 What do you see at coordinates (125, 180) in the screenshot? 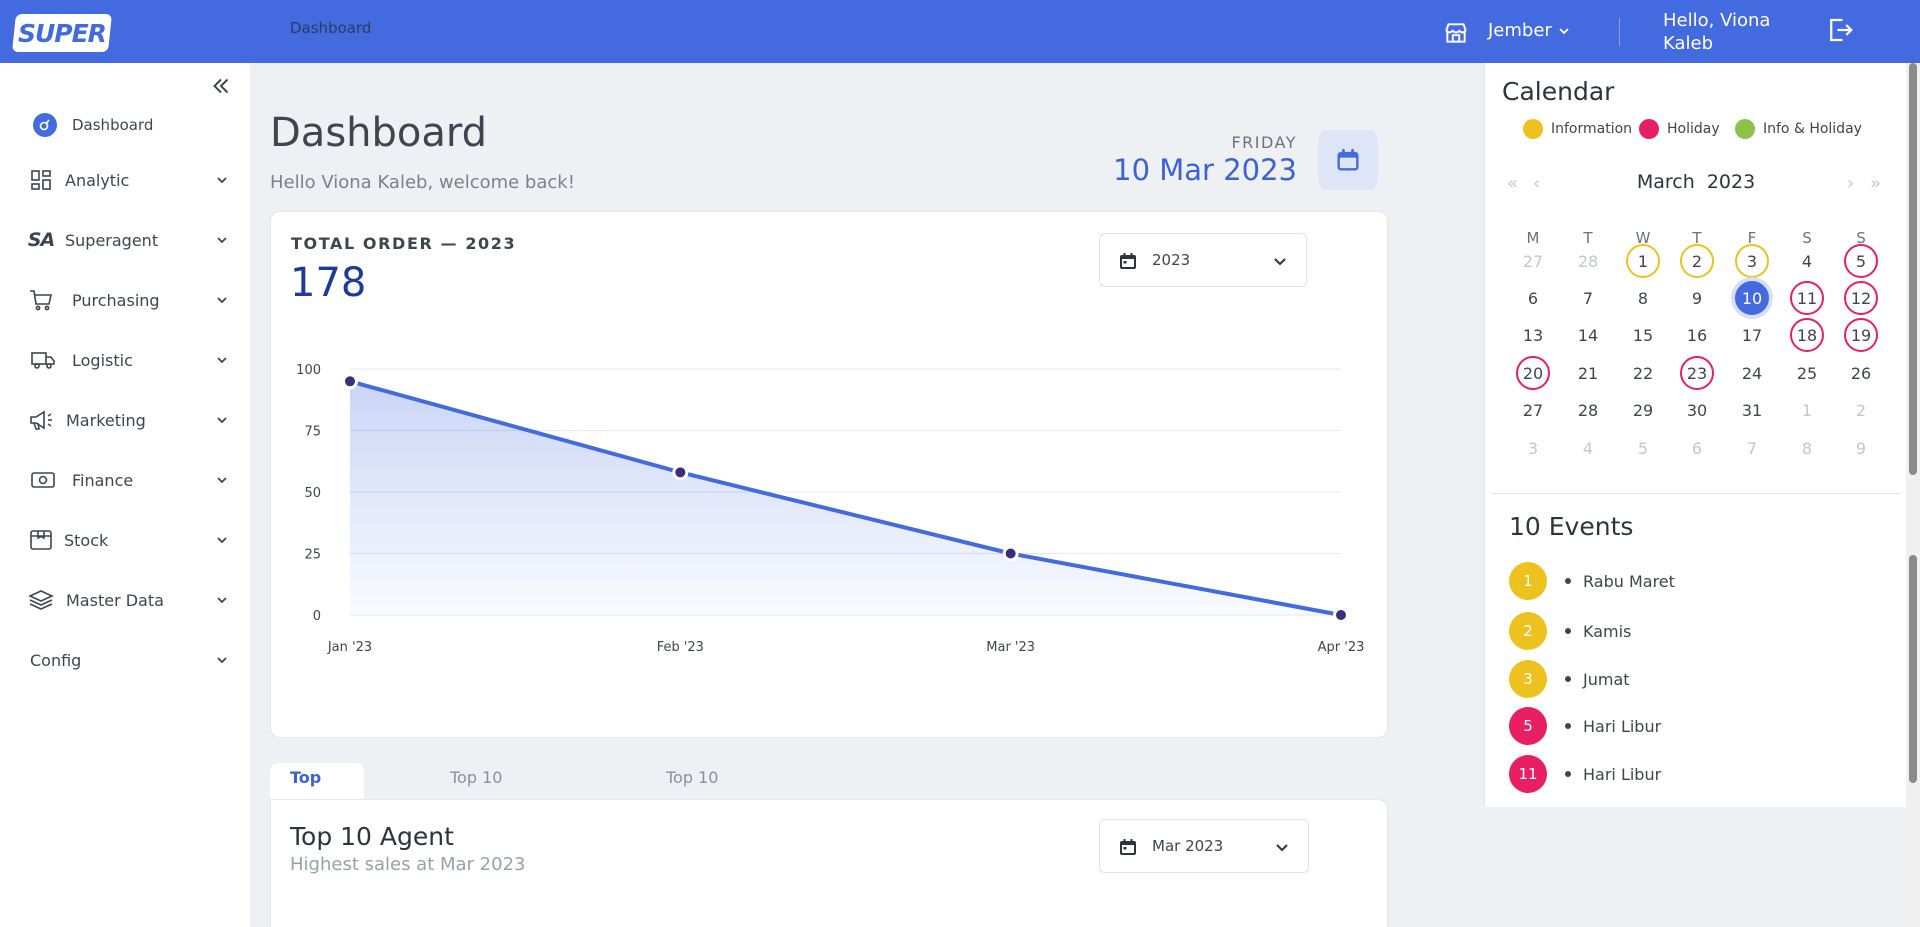
I see `sidebar-item-analytic: Analytic` at bounding box center [125, 180].